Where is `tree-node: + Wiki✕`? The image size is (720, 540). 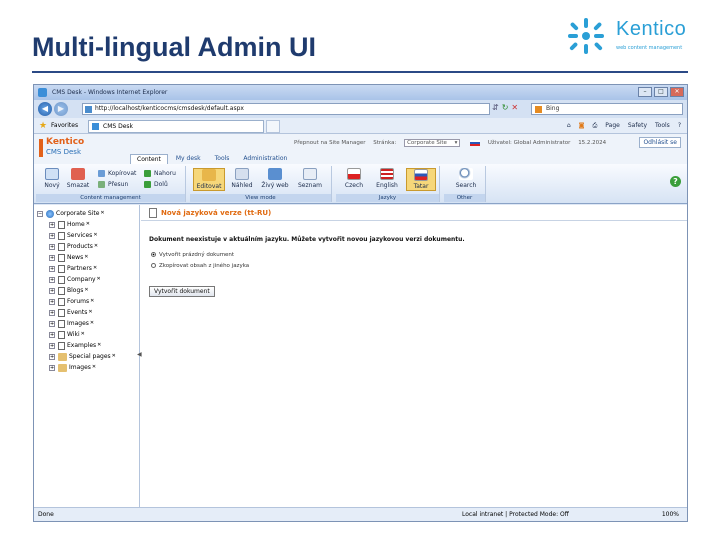 tree-node: + Wiki✕ is located at coordinates (67, 334).